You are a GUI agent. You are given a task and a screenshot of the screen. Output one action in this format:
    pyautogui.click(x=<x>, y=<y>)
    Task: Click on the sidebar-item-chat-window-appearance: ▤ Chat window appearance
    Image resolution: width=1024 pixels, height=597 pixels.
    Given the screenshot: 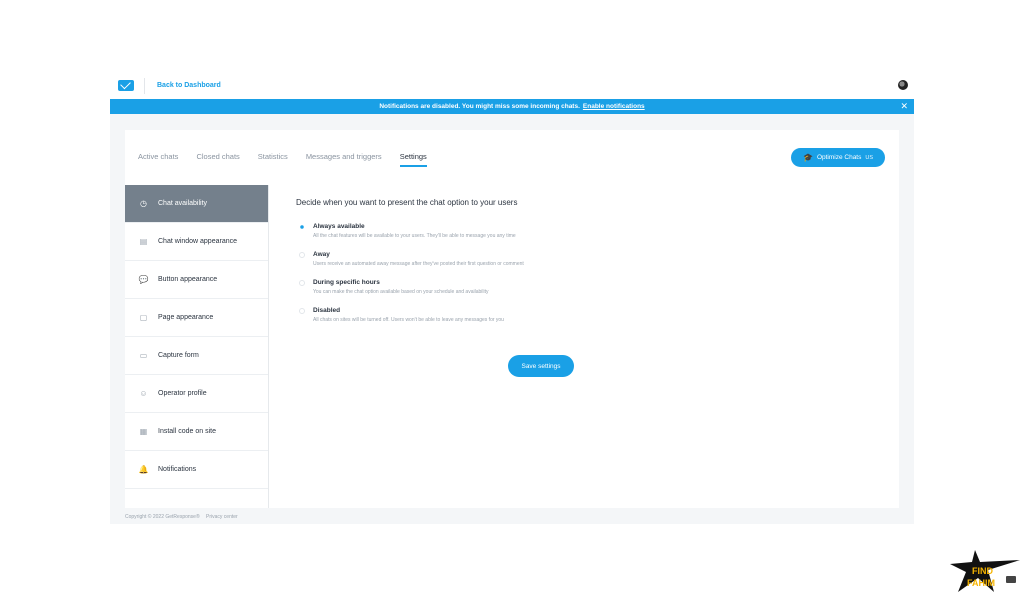 What is the action you would take?
    pyautogui.click(x=196, y=242)
    